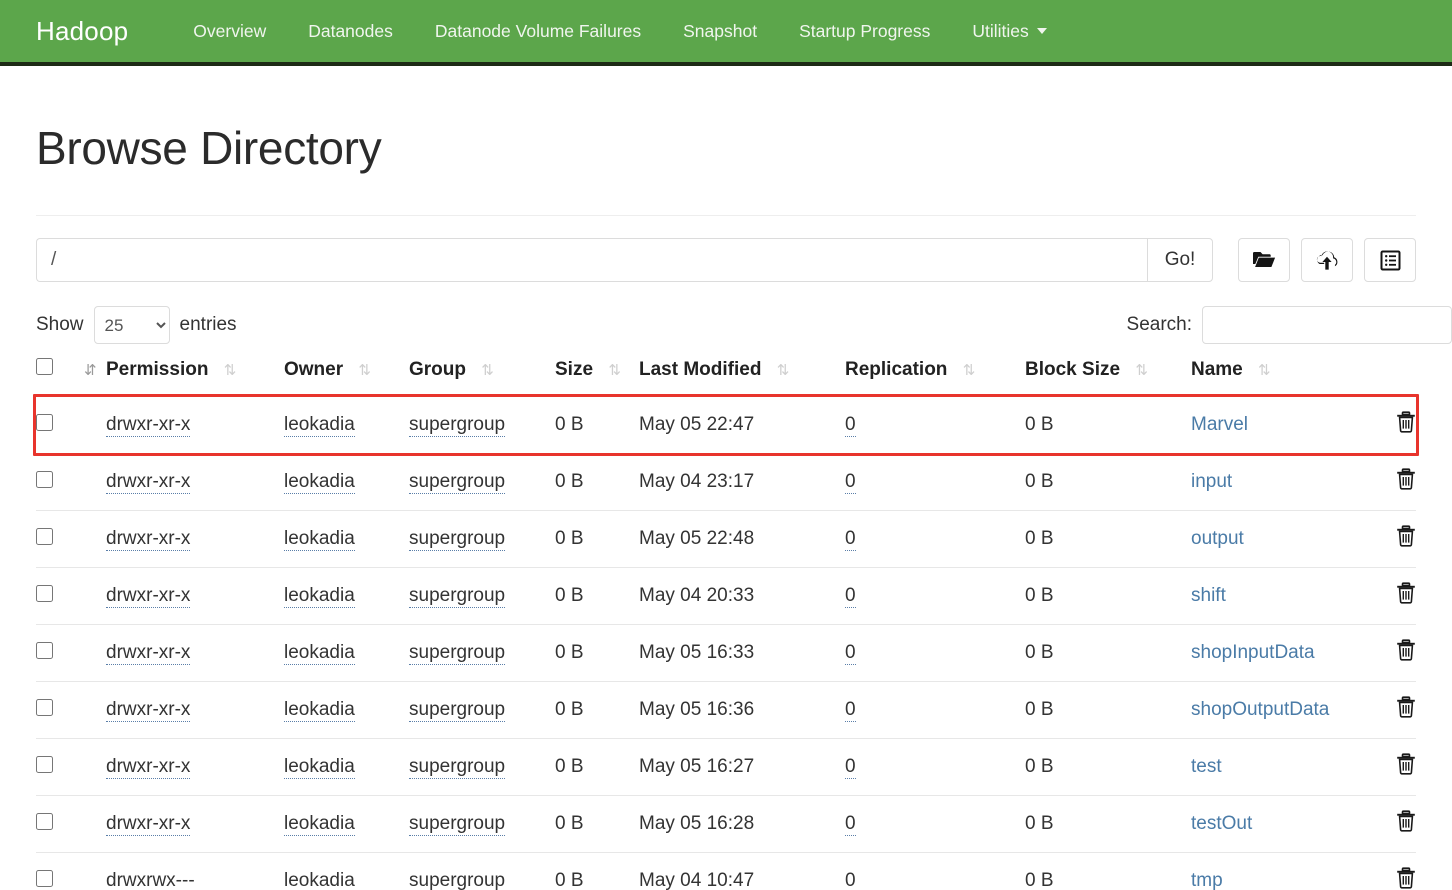  I want to click on nav-item-datanodes: Datanodes, so click(350, 31).